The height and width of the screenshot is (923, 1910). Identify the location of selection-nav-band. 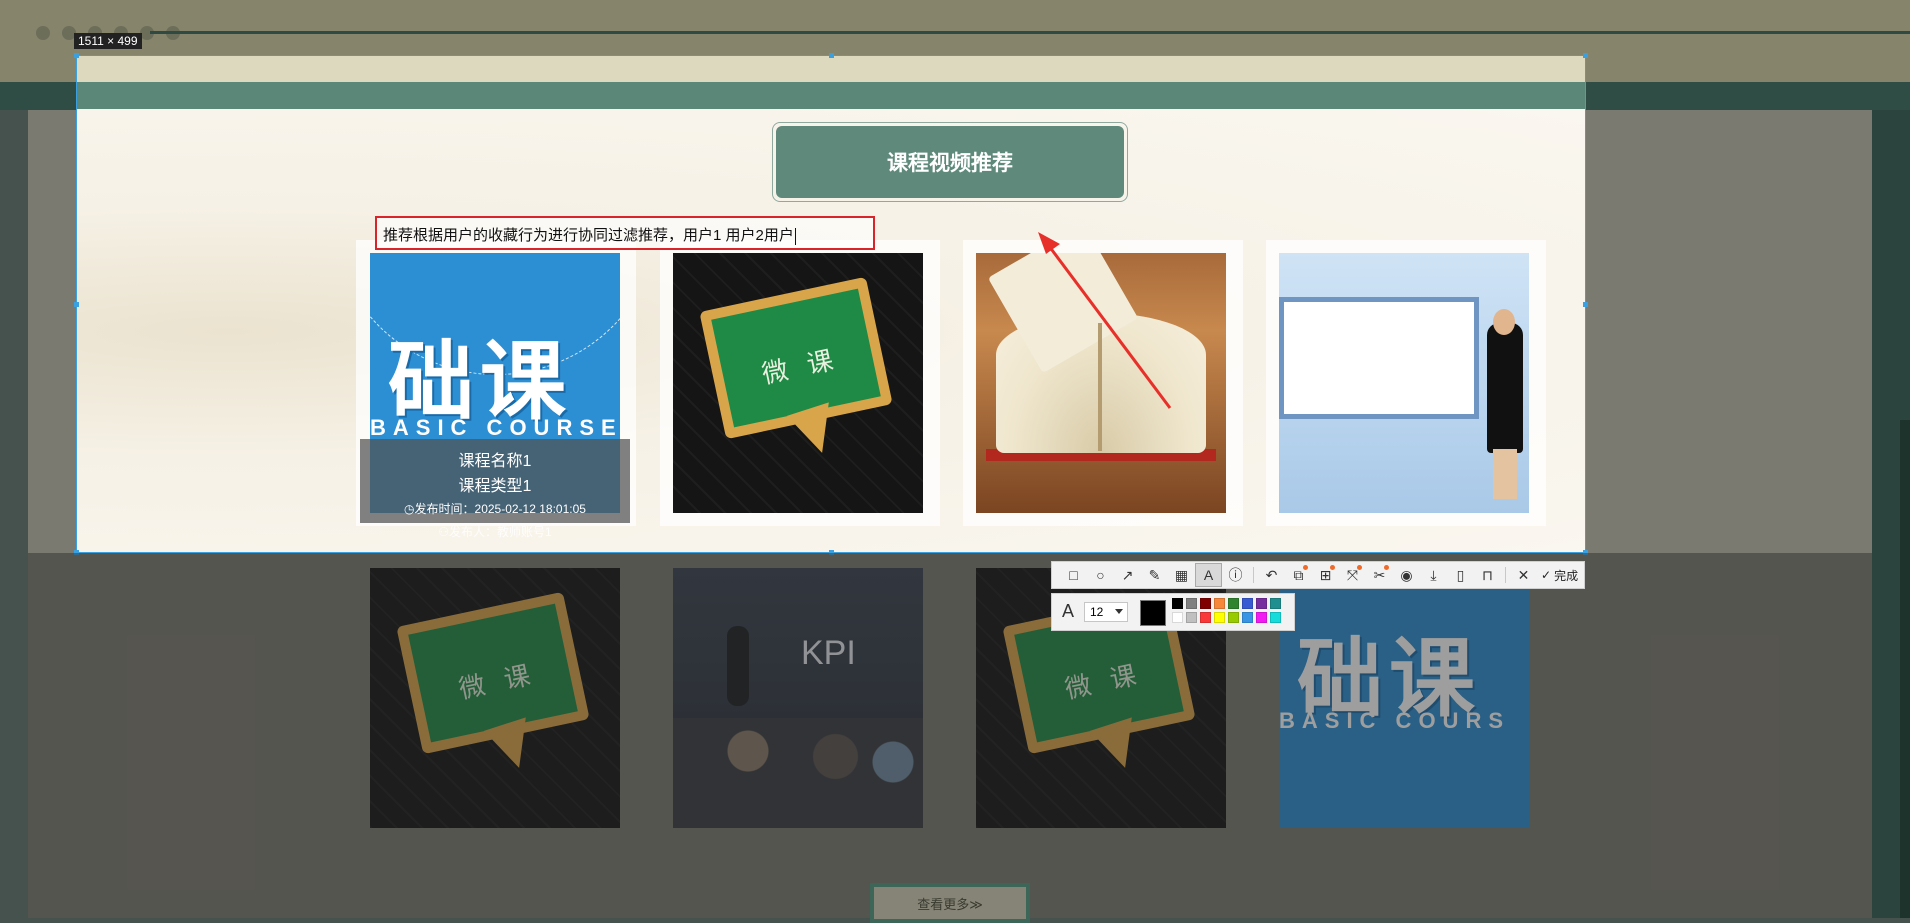
(831, 95).